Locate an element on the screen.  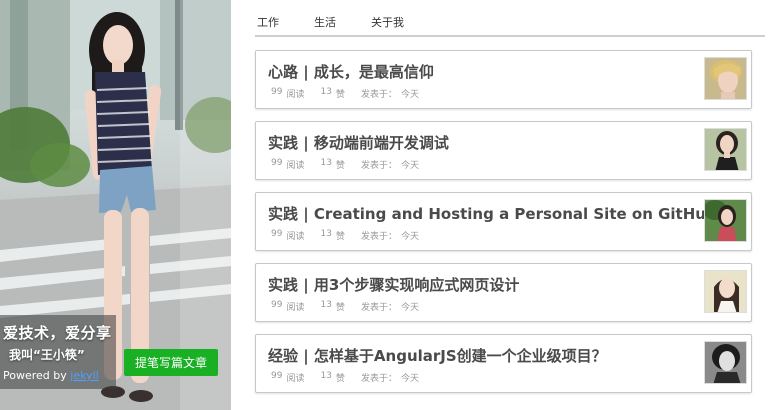
post-title: 实践 | 移动端前端开发调试 is located at coordinates (358, 142).